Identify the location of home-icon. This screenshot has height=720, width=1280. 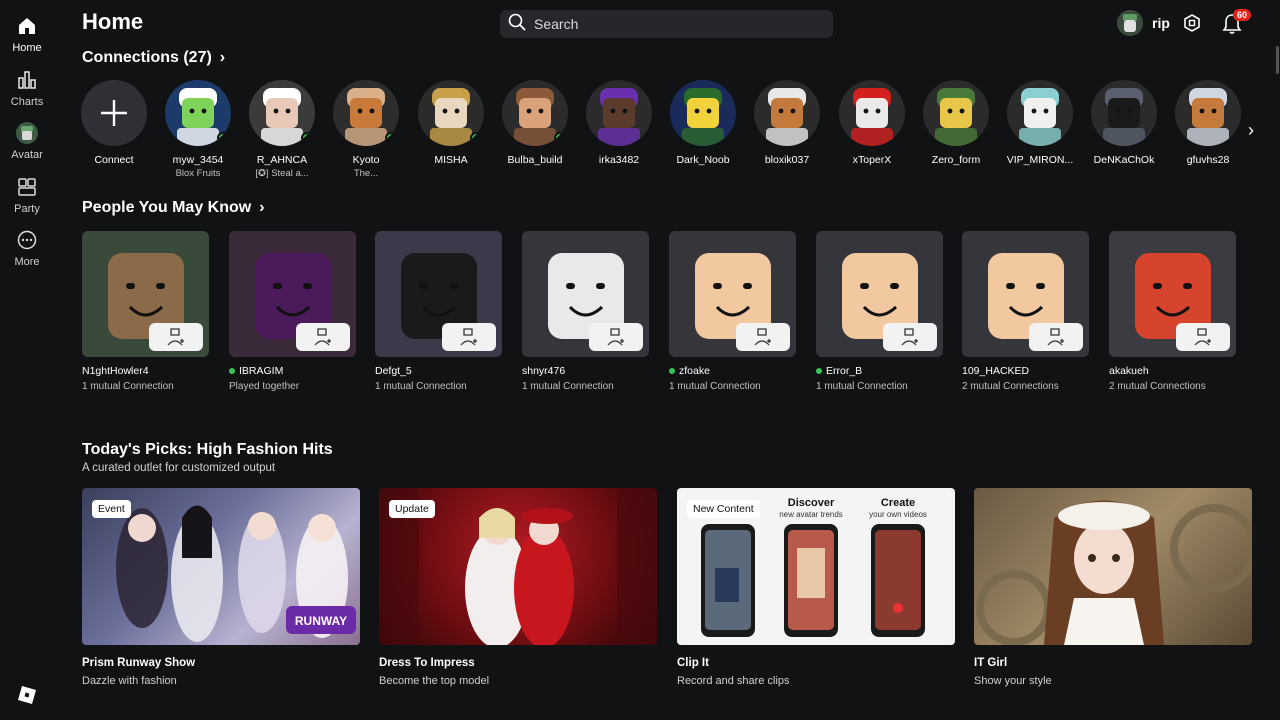
(27, 26).